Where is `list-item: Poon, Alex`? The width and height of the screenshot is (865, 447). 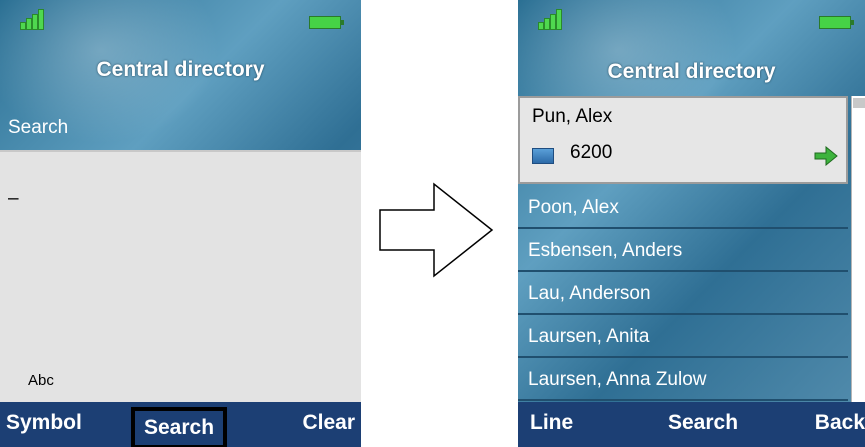 list-item: Poon, Alex is located at coordinates (683, 207).